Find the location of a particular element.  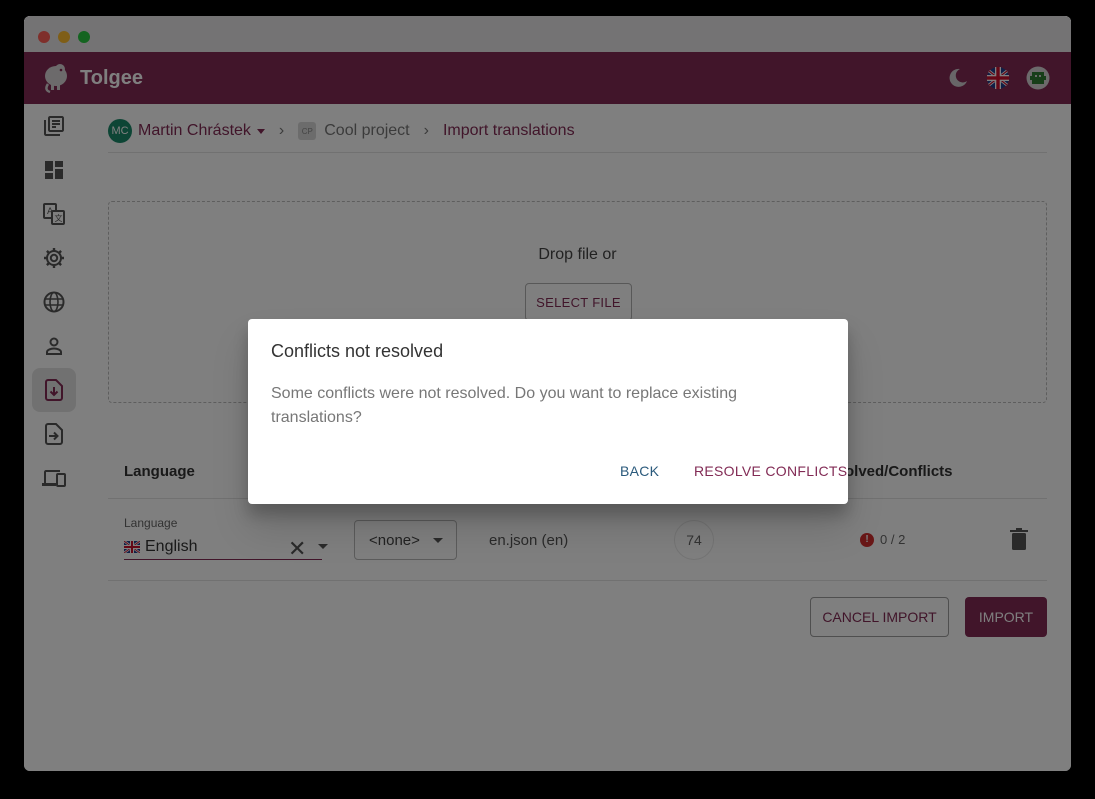

dialog-title: Conflicts not resolved is located at coordinates (357, 351).